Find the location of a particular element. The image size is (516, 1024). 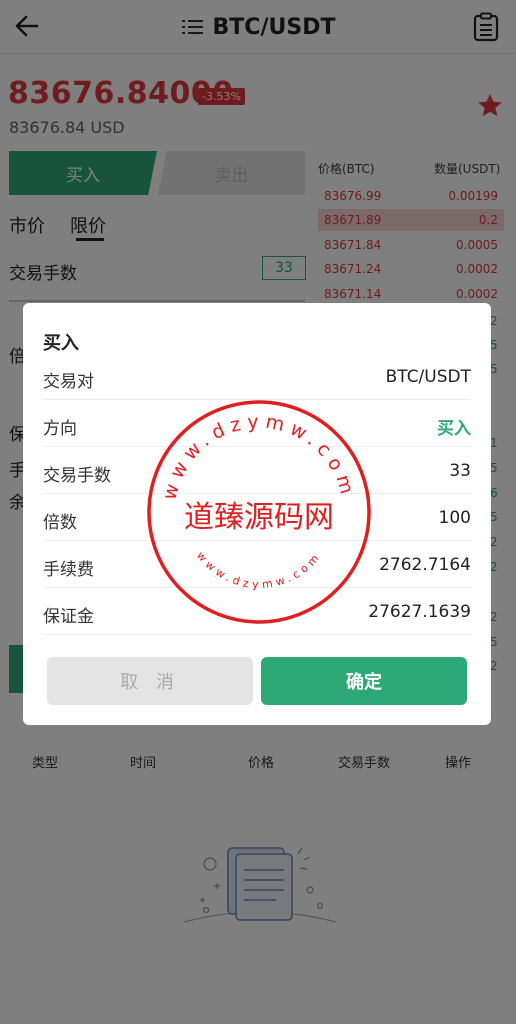

detail-value: 2762.7164 is located at coordinates (425, 565).